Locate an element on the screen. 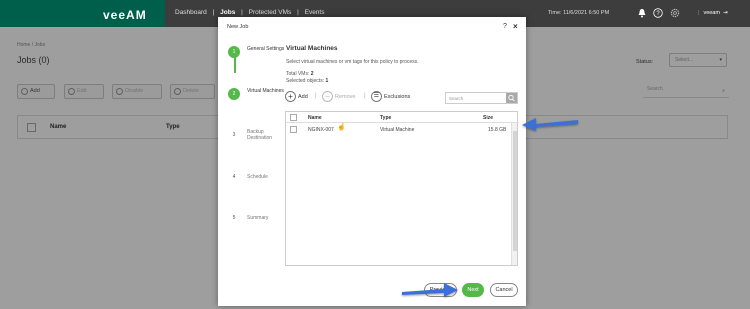  vm-search-input: Search is located at coordinates (481, 98).